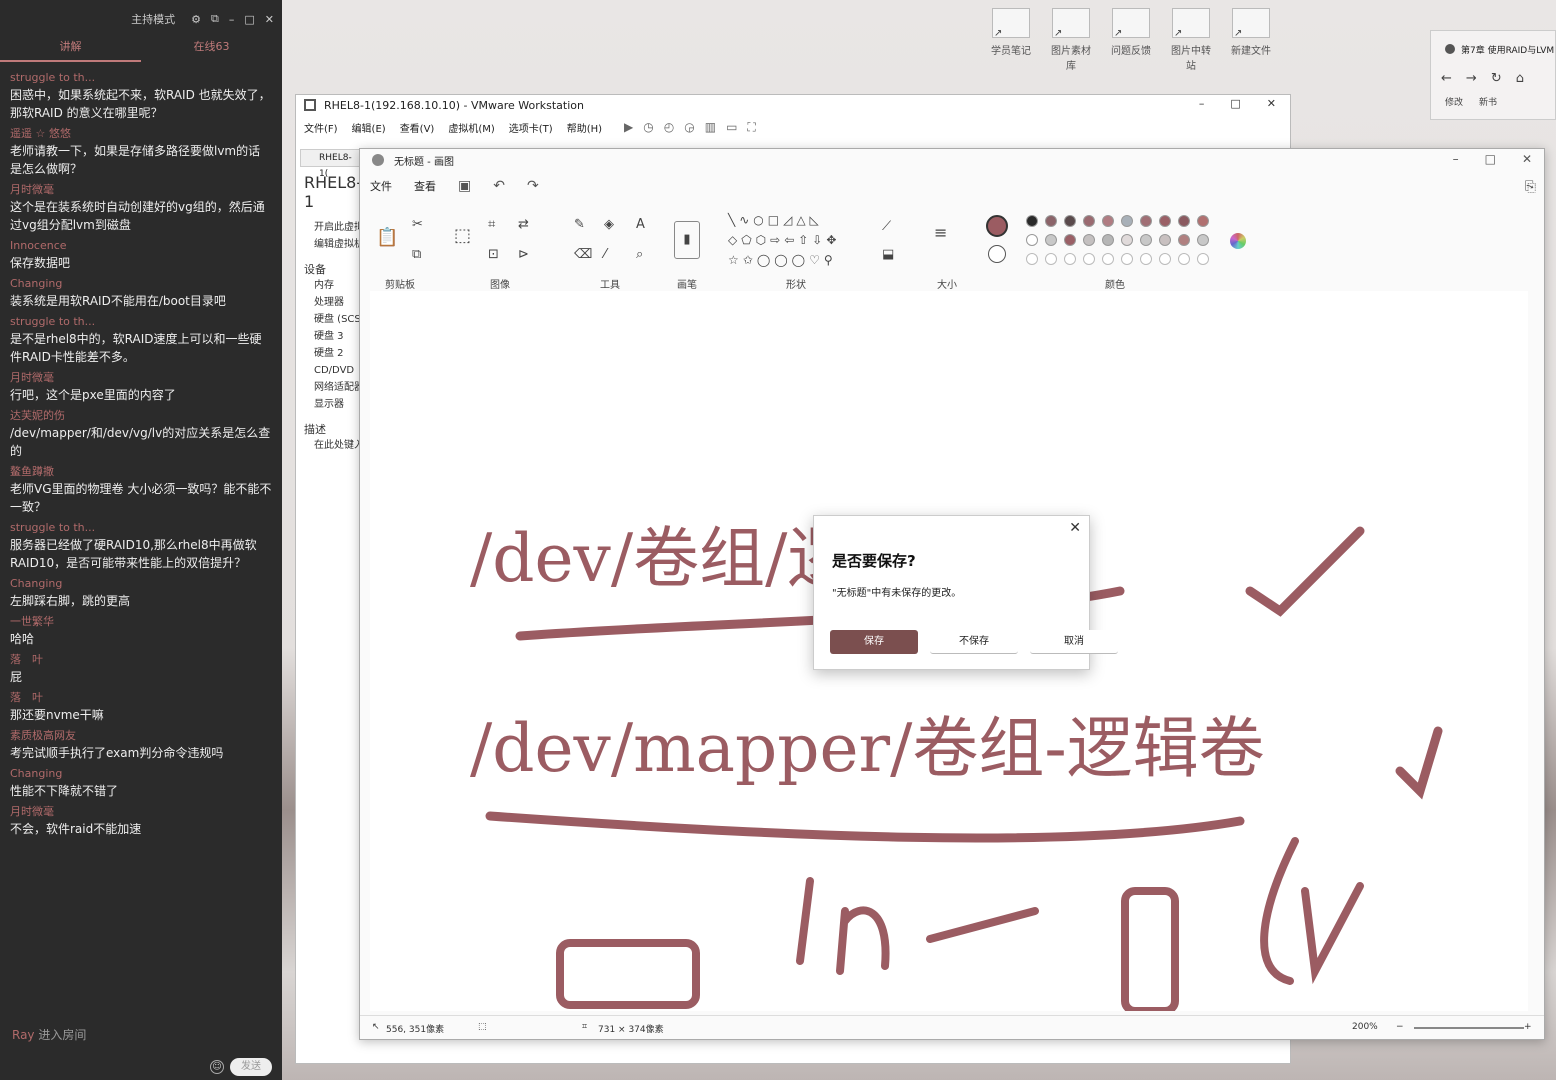  Describe the element at coordinates (751, 127) in the screenshot. I see `fullscreen-icon: ⛶` at that location.